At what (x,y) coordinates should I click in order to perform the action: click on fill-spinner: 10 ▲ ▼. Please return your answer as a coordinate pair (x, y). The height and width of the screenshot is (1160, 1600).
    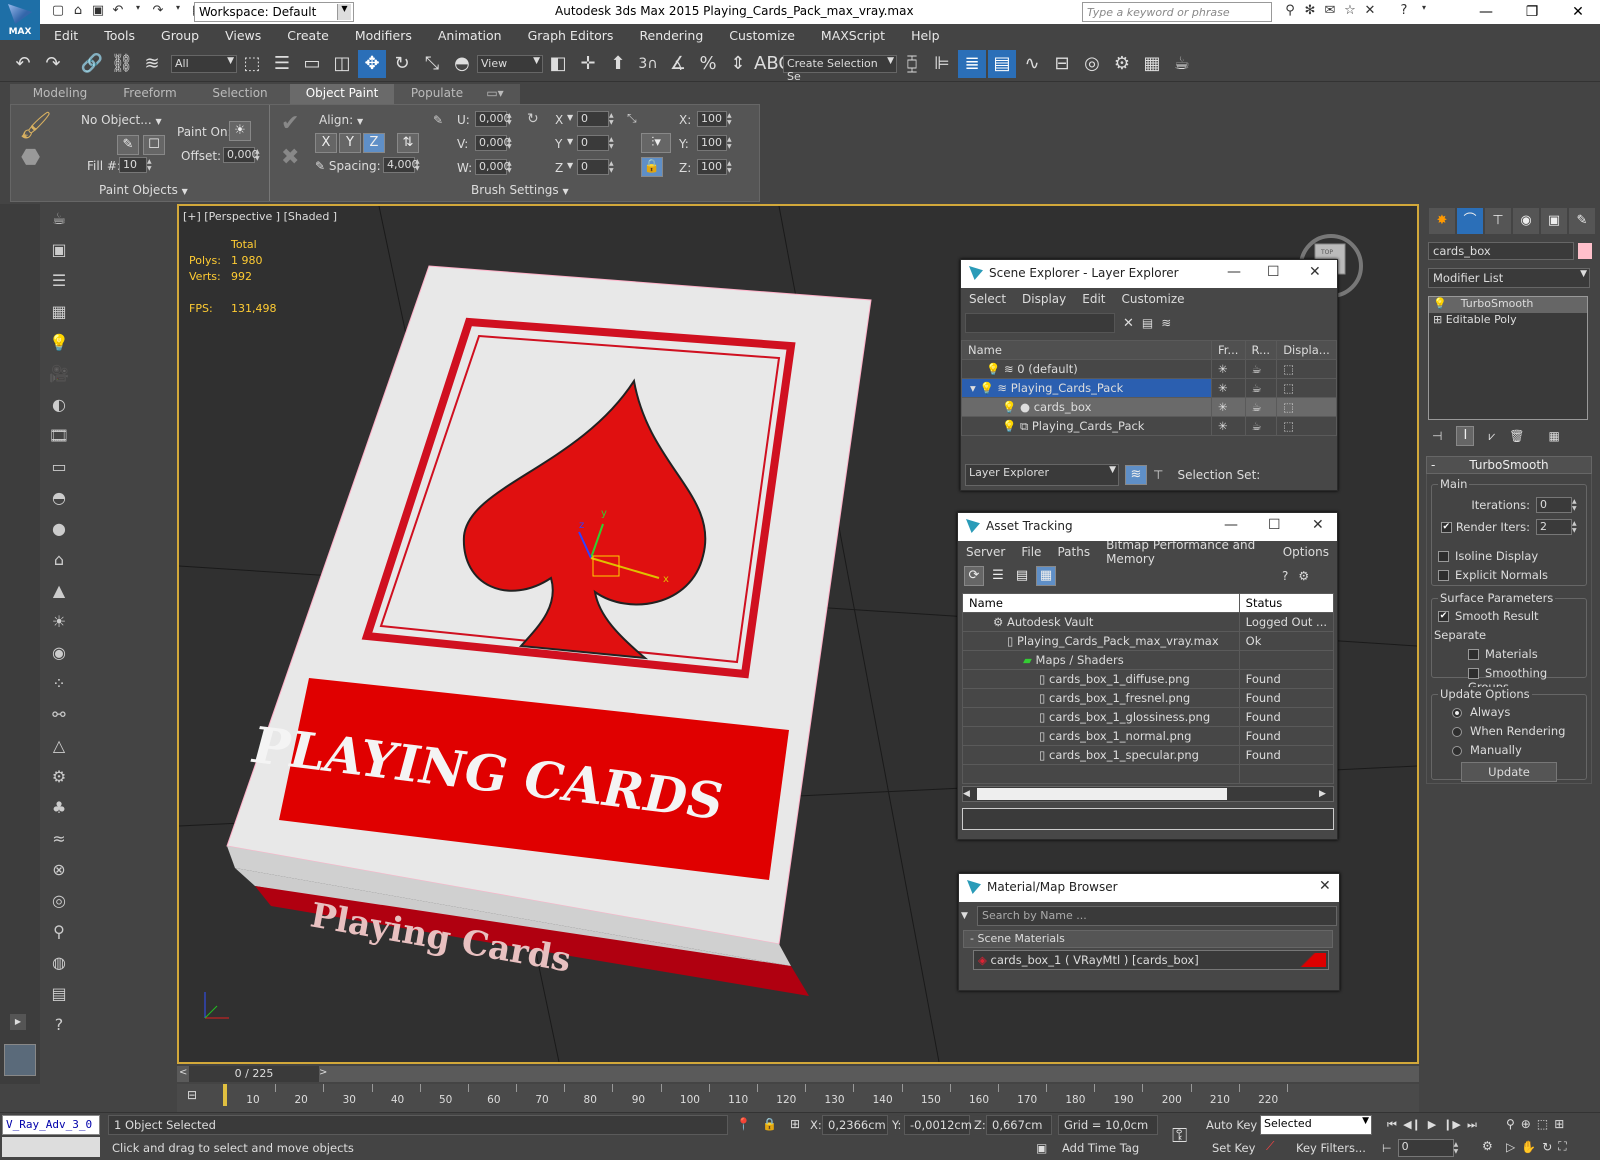
    Looking at the image, I should click on (137, 165).